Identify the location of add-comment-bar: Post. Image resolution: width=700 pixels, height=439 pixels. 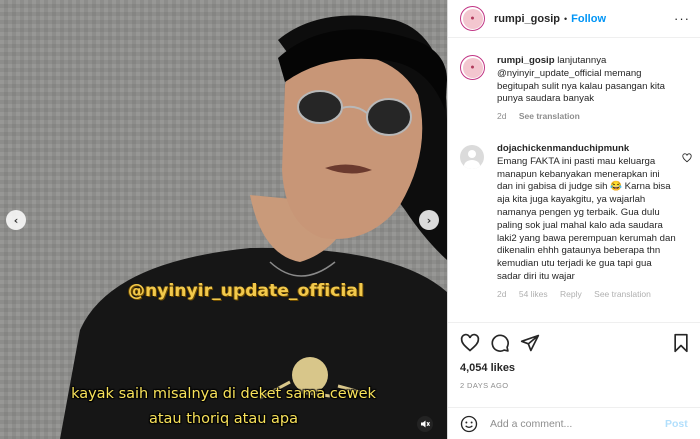
(574, 423).